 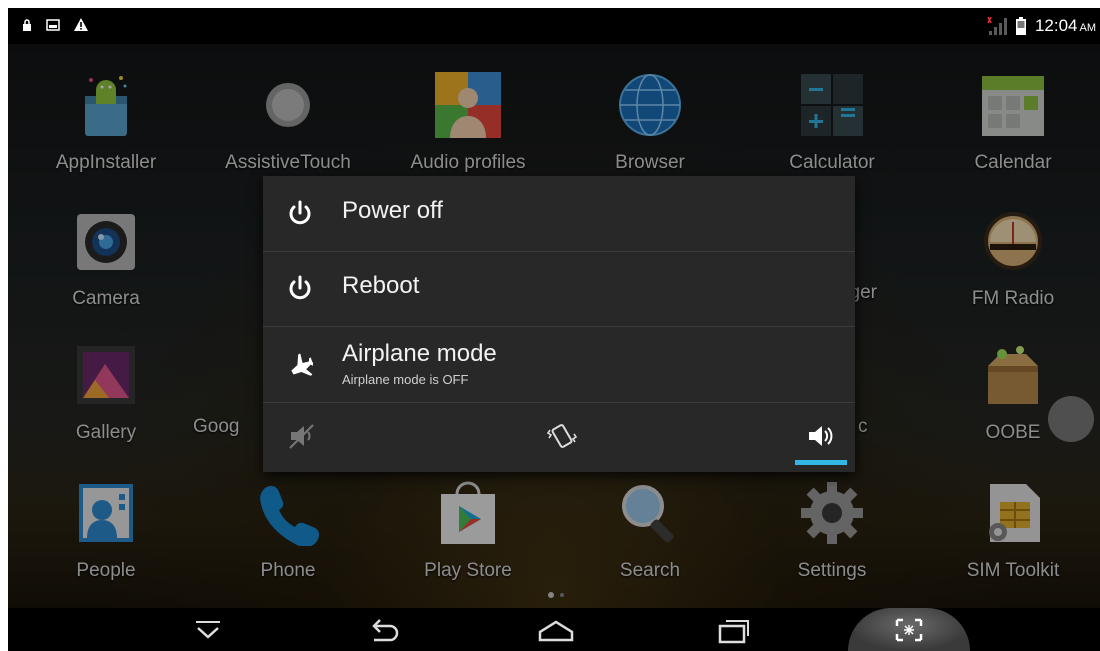 What do you see at coordinates (81, 24) in the screenshot?
I see `warning-icon` at bounding box center [81, 24].